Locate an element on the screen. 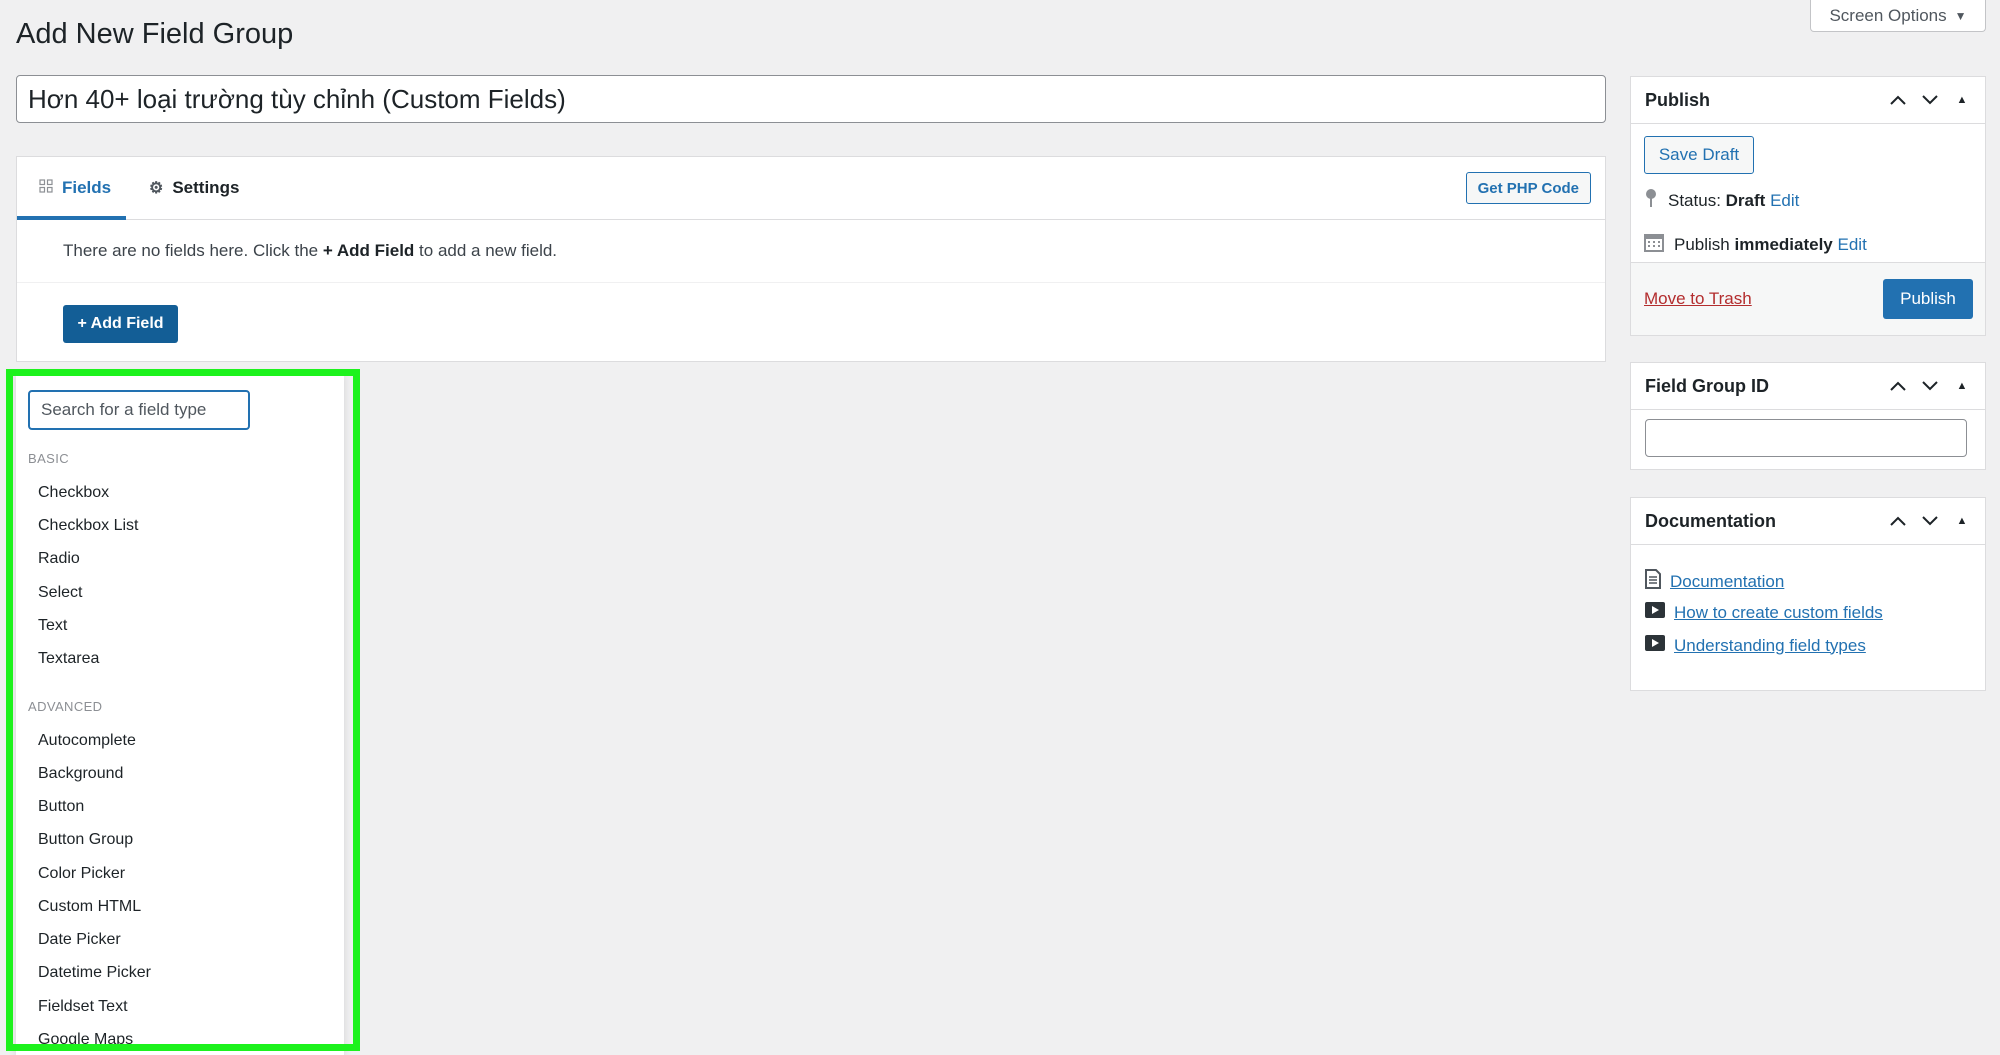 The width and height of the screenshot is (2000, 1055). doc-link-understanding-field-types-label: Understanding field types is located at coordinates (1770, 646).